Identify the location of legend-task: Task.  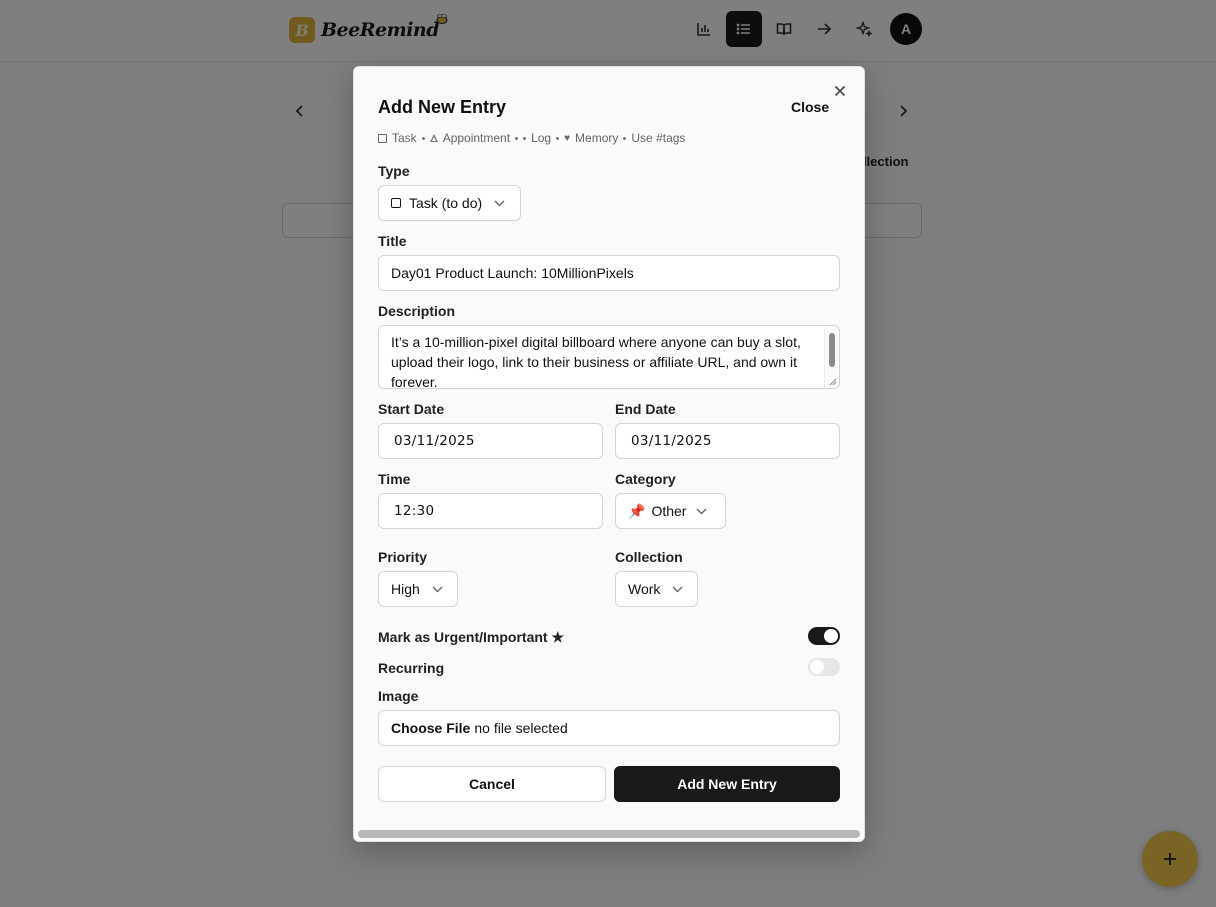
(404, 138).